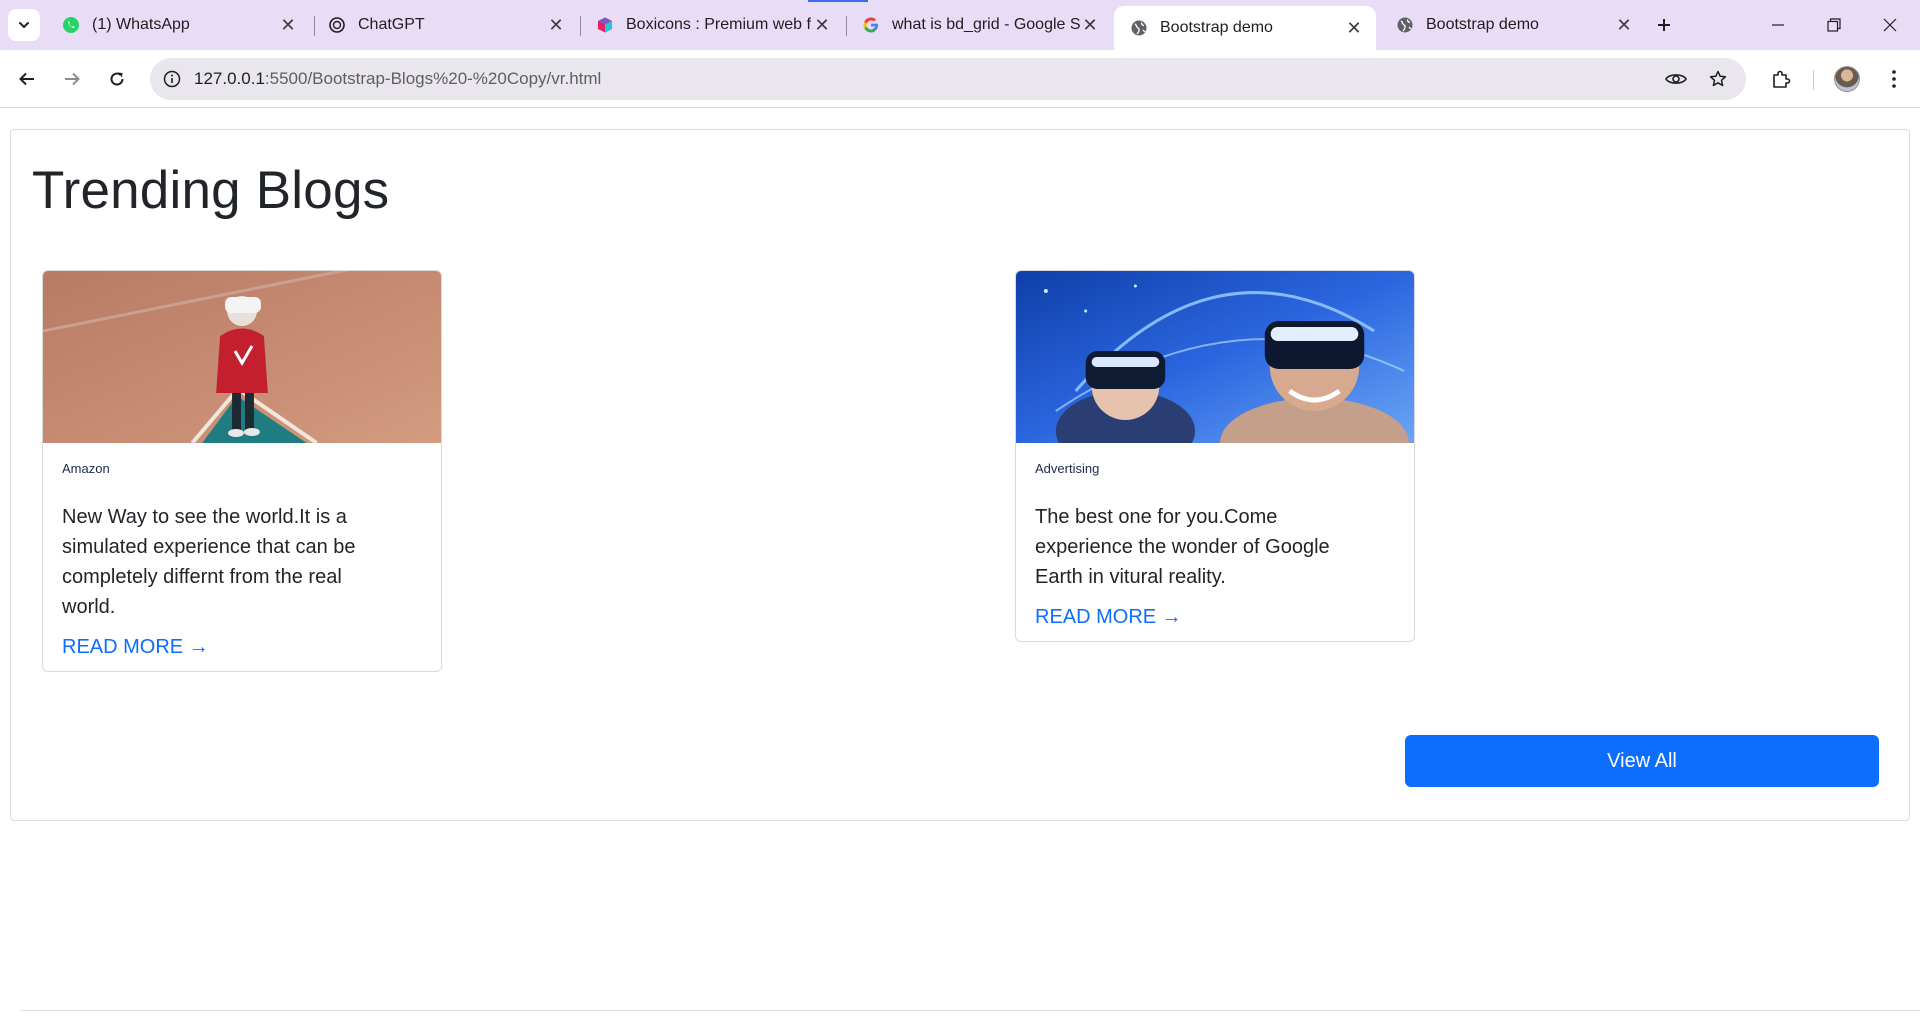  What do you see at coordinates (71, 25) in the screenshot?
I see `whatsapp-icon` at bounding box center [71, 25].